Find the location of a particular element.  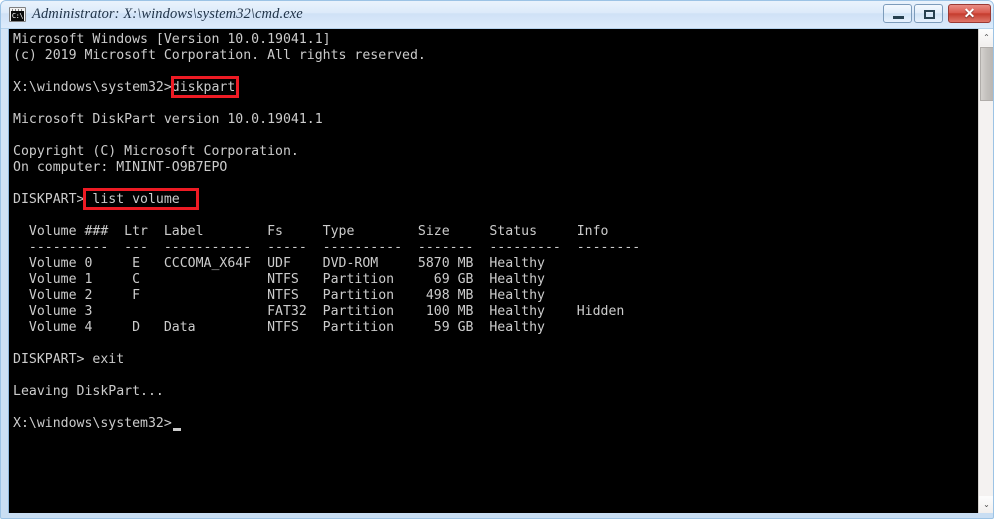

console-icon: C:\ is located at coordinates (17, 14).